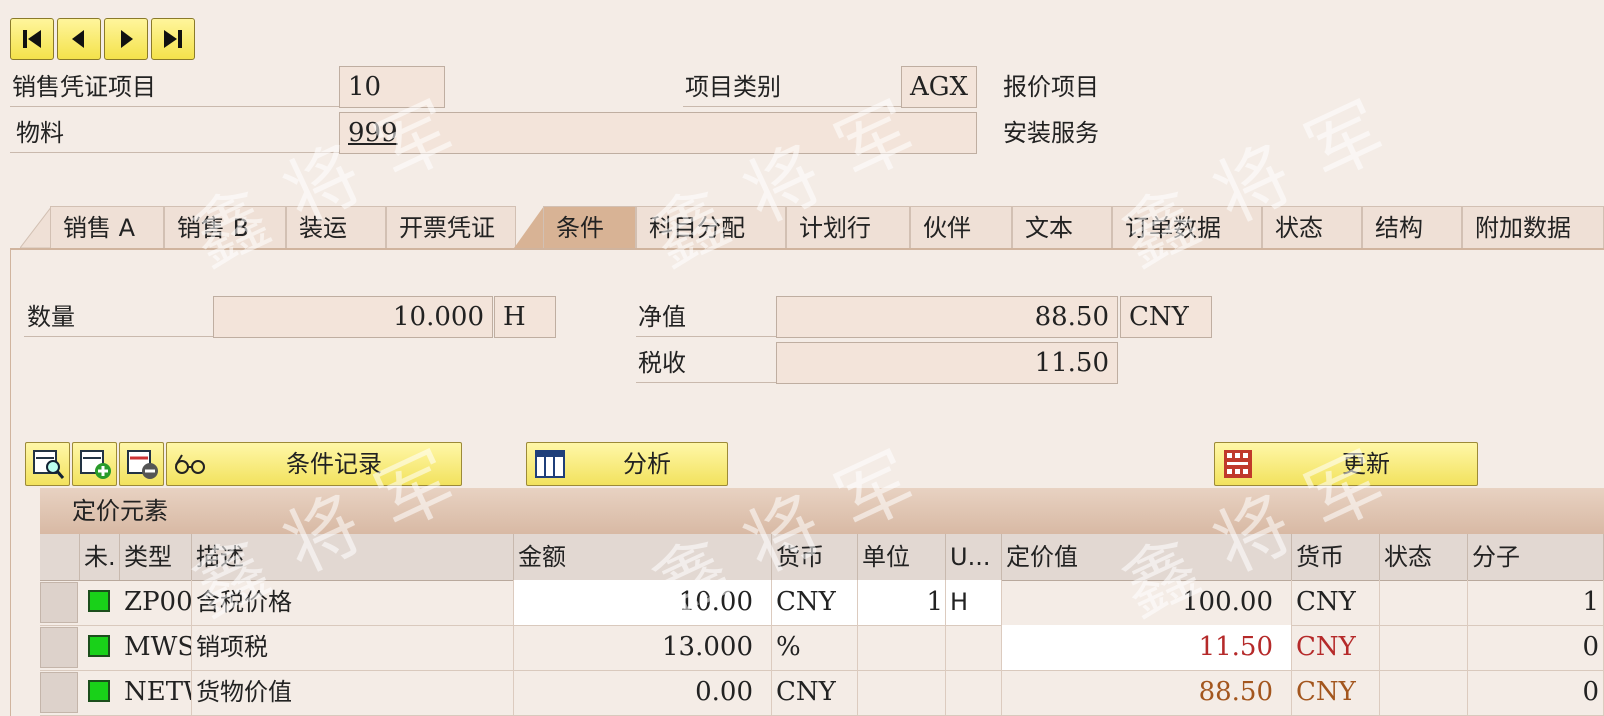  Describe the element at coordinates (107, 227) in the screenshot. I see `tab-sales-a: 销售 A` at that location.